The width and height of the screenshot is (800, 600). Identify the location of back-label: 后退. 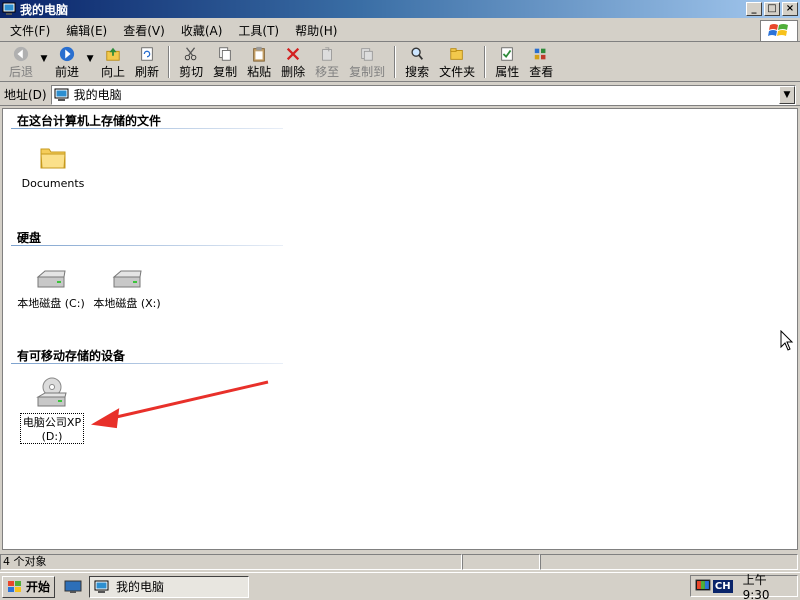
(21, 72).